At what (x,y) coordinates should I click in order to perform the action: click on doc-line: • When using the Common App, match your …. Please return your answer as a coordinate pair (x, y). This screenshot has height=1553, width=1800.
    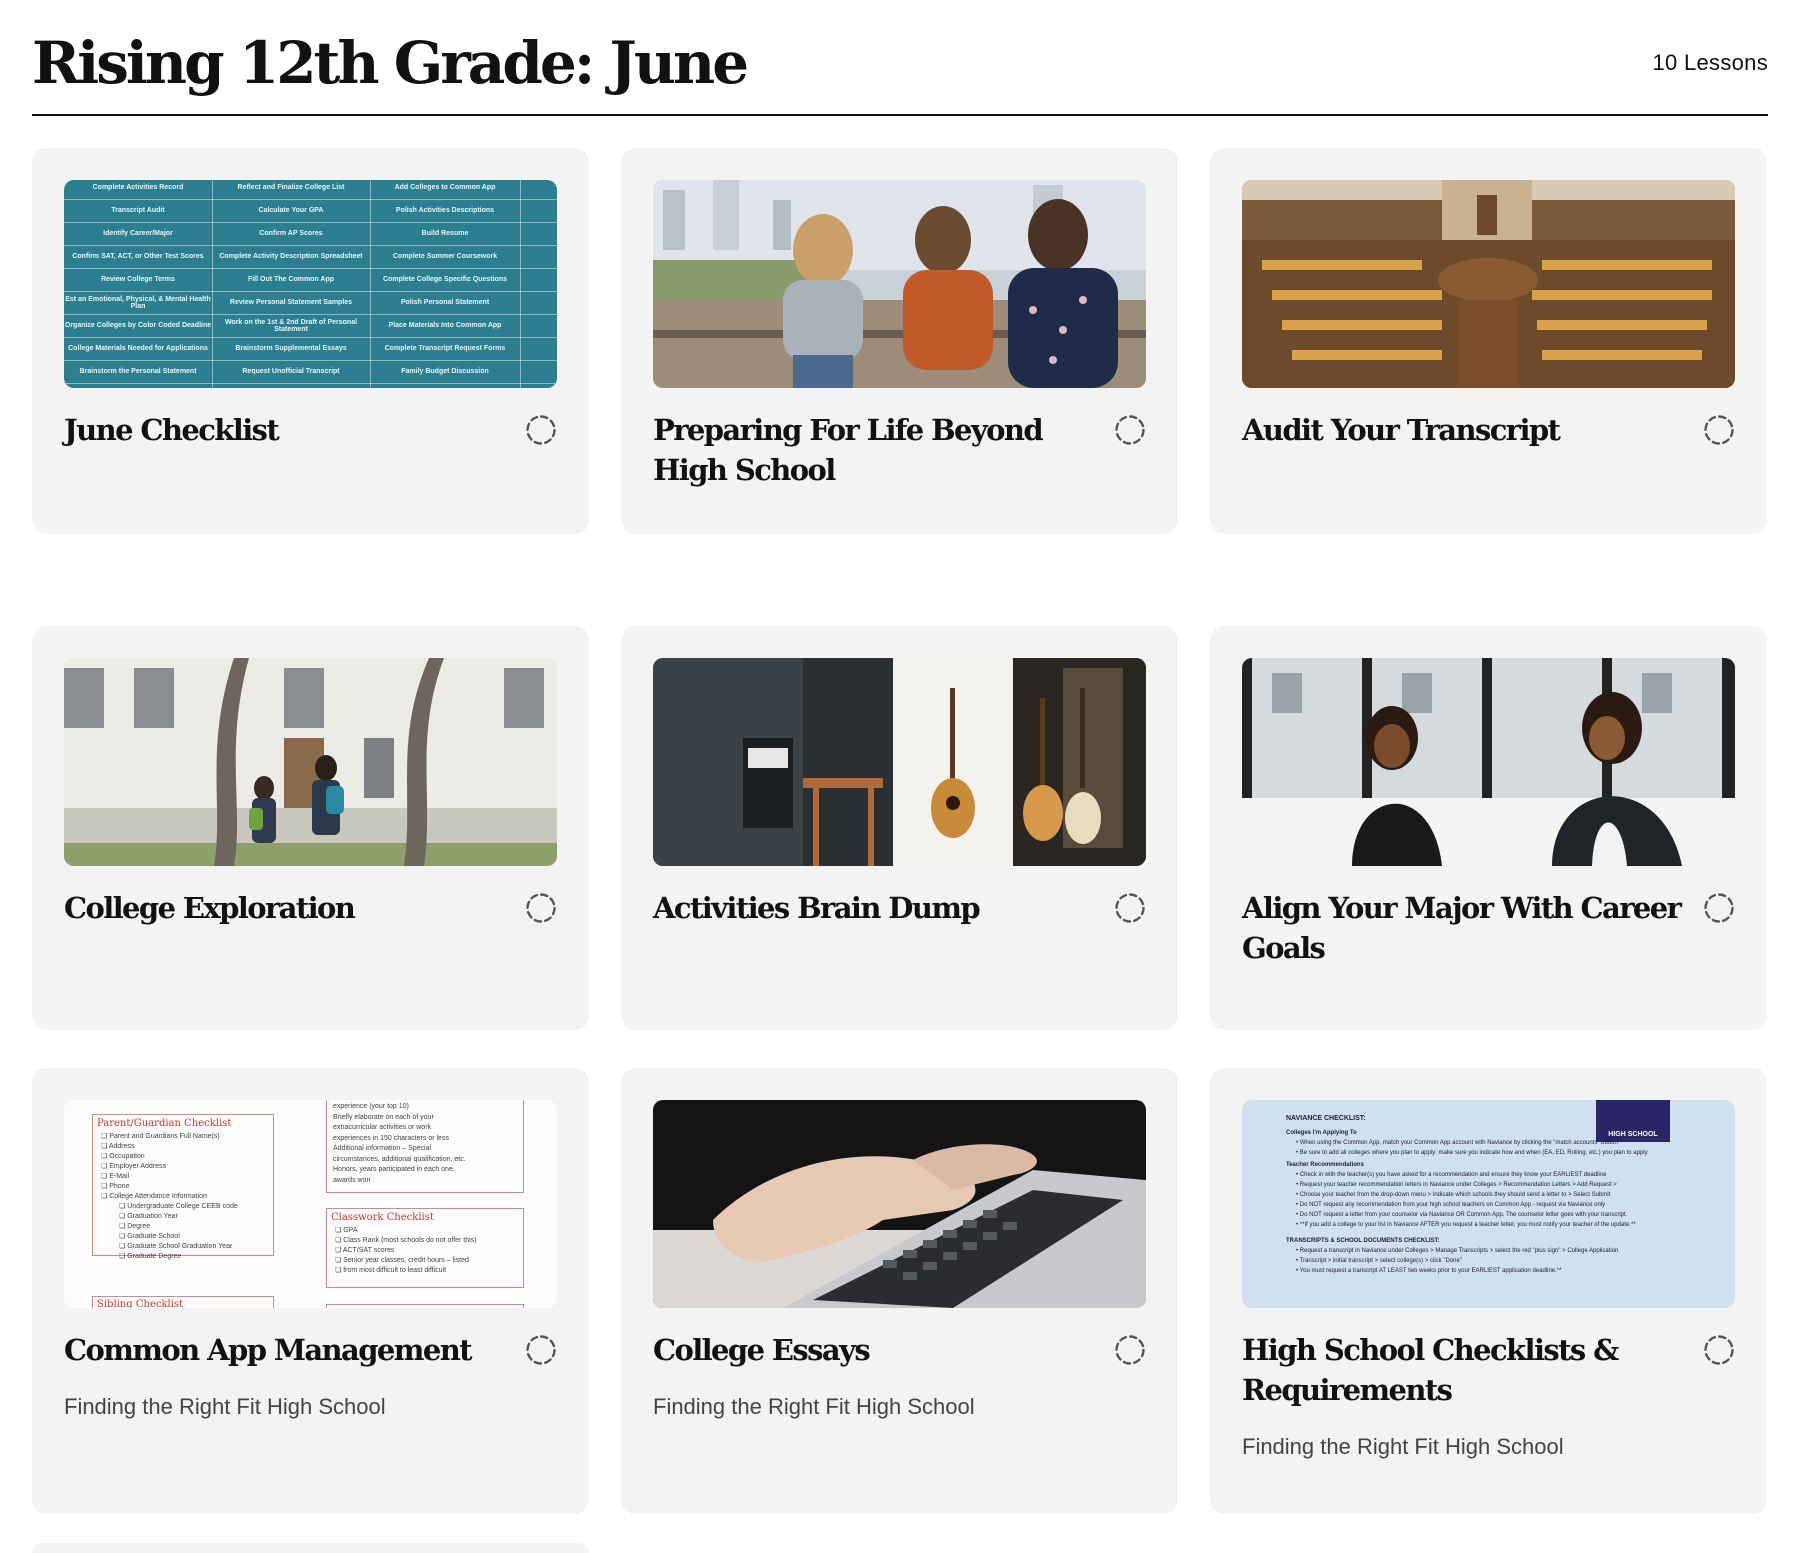
    Looking at the image, I should click on (1457, 1143).